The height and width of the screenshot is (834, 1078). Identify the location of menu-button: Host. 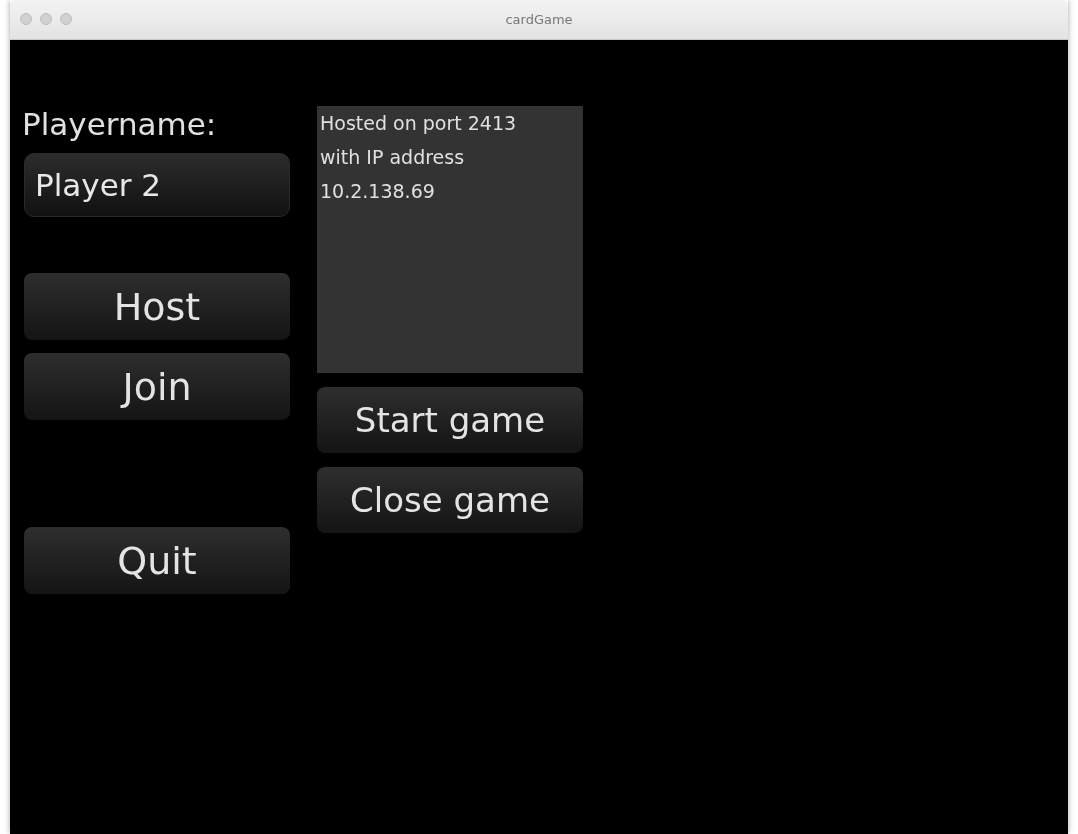
(157, 306).